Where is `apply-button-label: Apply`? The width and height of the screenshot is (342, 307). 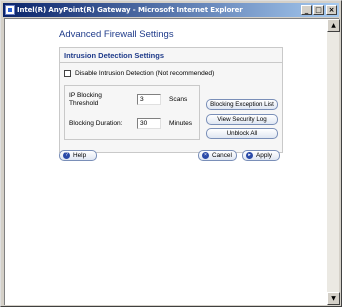
apply-button-label: Apply is located at coordinates (264, 155).